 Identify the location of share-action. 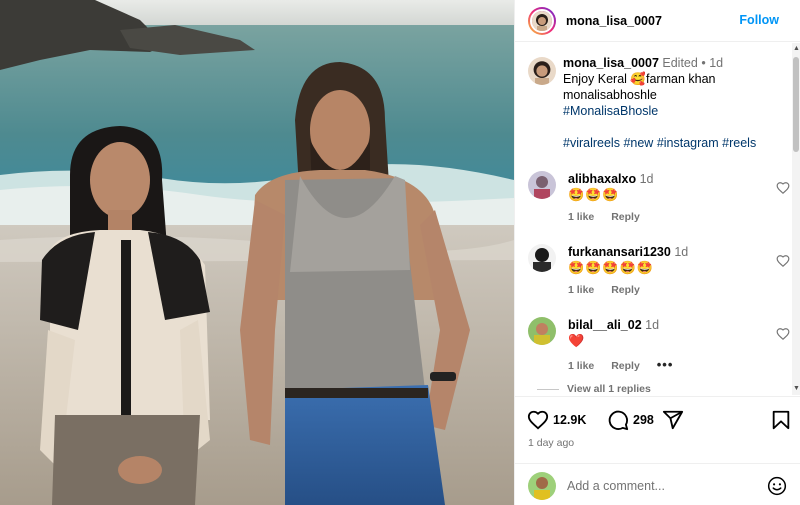
(673, 420).